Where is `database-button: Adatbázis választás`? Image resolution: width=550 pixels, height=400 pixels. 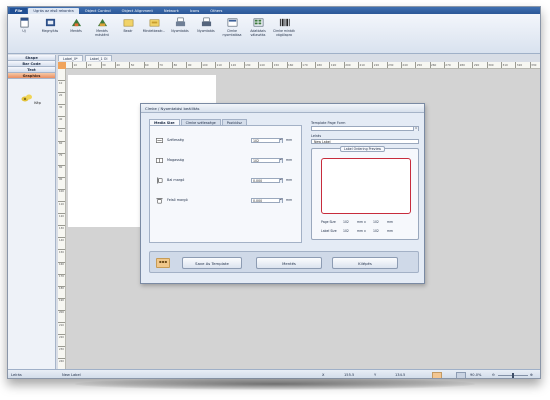 database-button: Adatbázis választás is located at coordinates (258, 34).